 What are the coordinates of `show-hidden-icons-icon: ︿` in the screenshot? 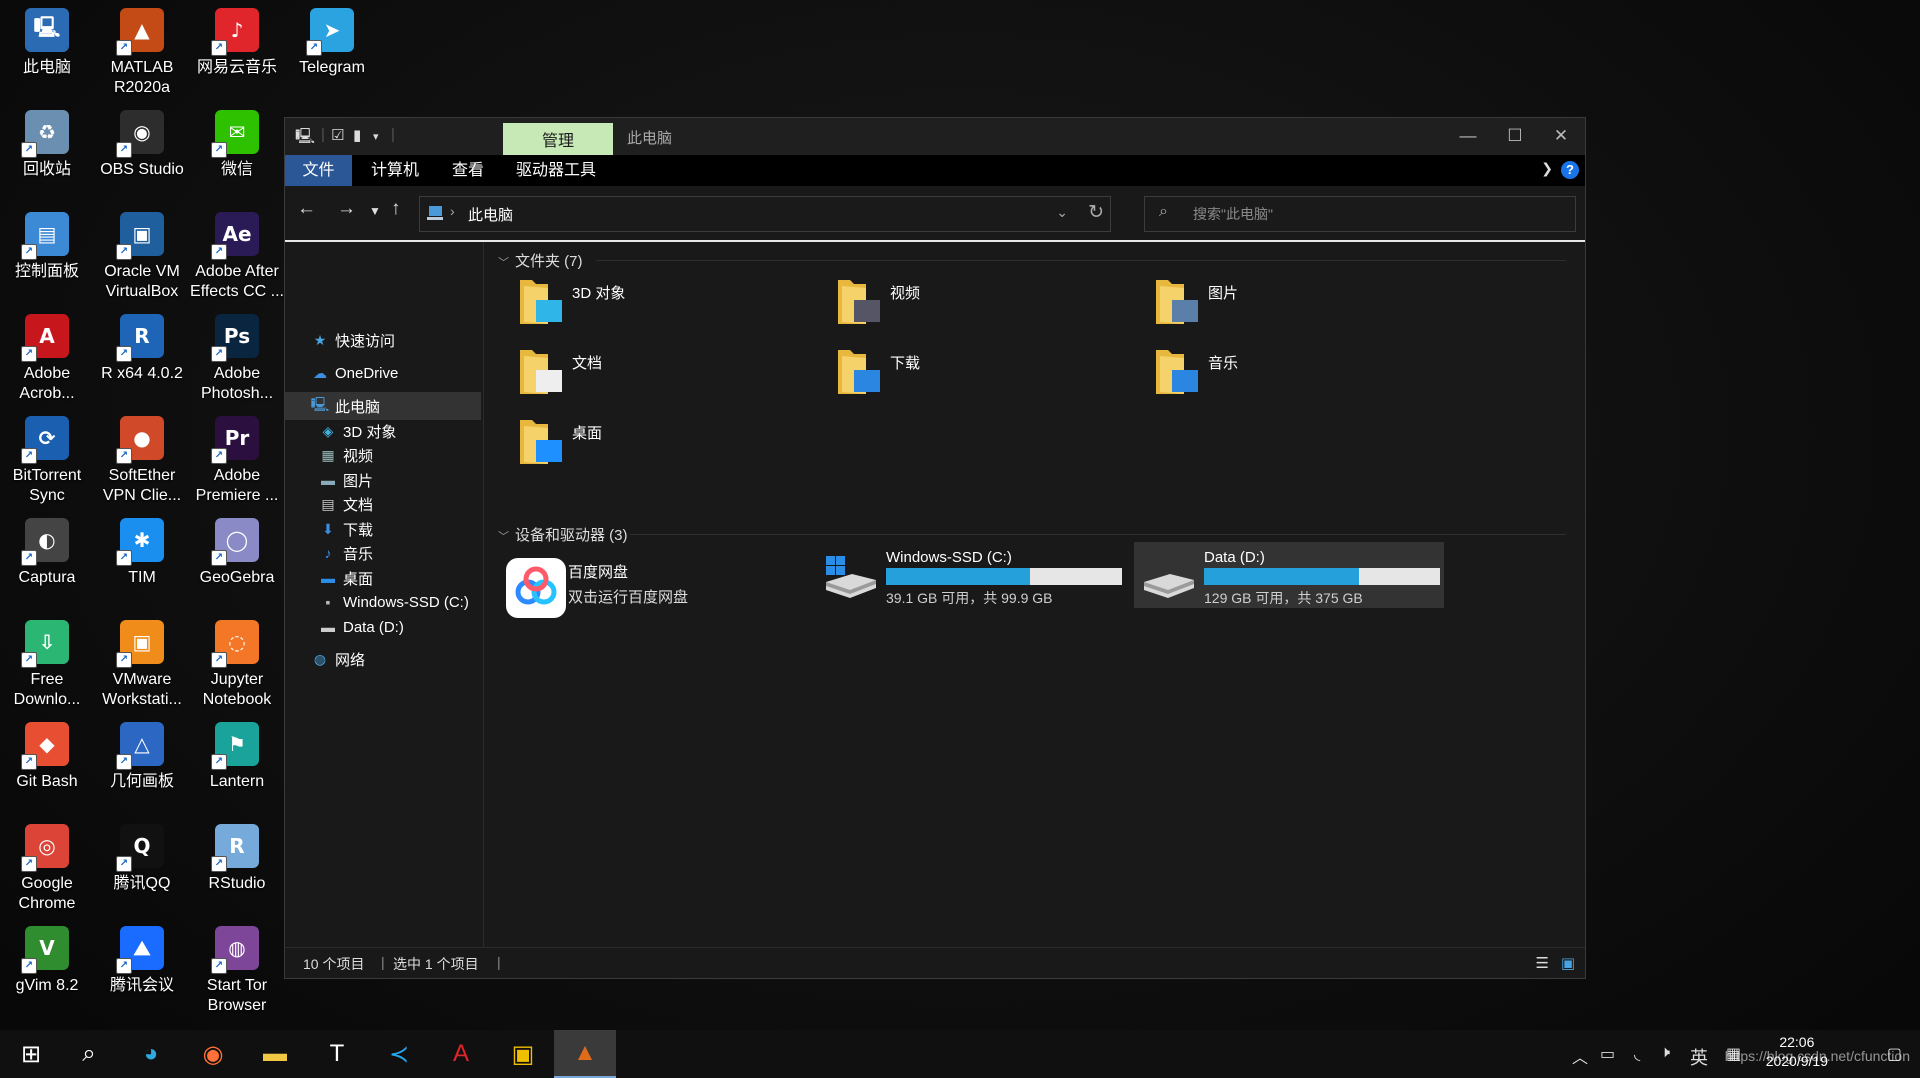 It's located at (1580, 1056).